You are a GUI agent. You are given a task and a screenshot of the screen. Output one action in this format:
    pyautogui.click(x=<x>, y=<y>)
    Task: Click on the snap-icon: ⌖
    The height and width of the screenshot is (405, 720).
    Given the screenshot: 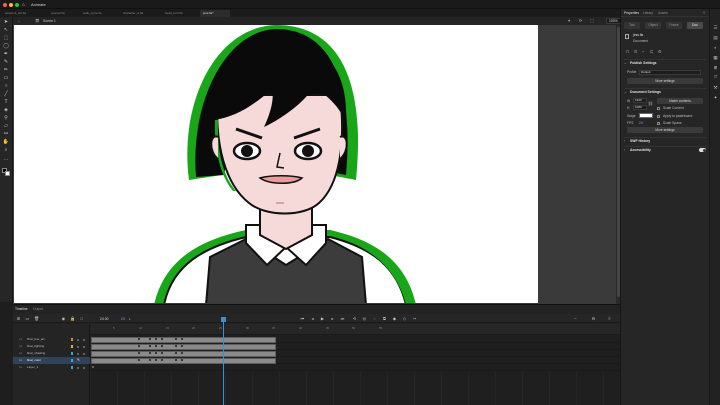 What is the action you would take?
    pyautogui.click(x=569, y=20)
    